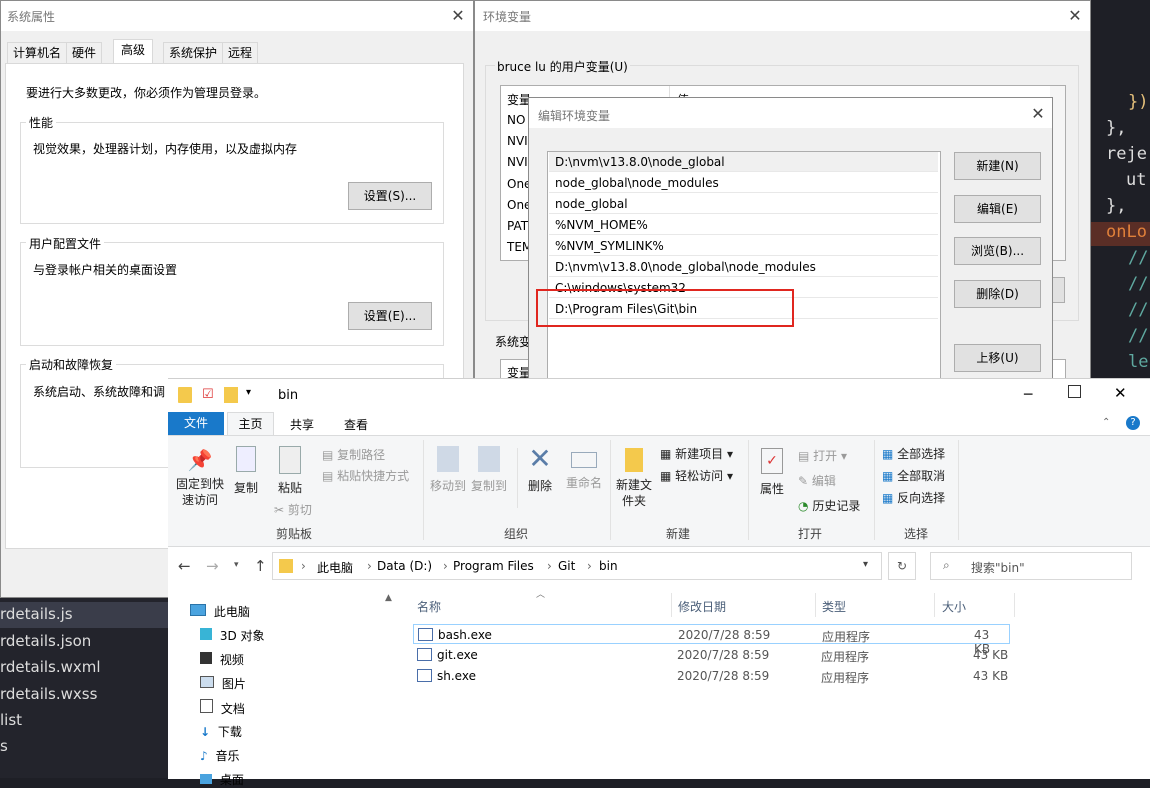 This screenshot has width=1150, height=788. I want to click on variable-row: PAT, so click(517, 226).